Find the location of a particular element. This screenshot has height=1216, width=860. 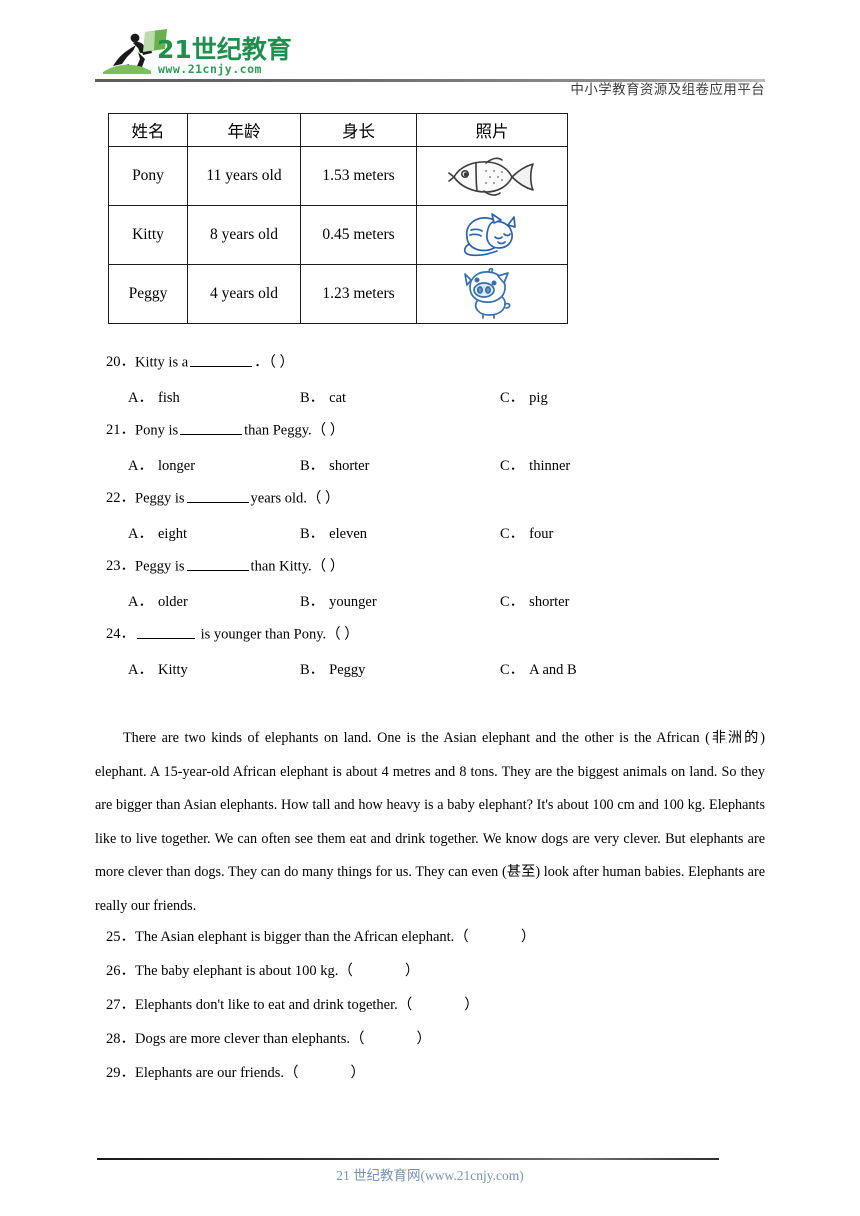

option-b: B． eleven is located at coordinates (333, 534).